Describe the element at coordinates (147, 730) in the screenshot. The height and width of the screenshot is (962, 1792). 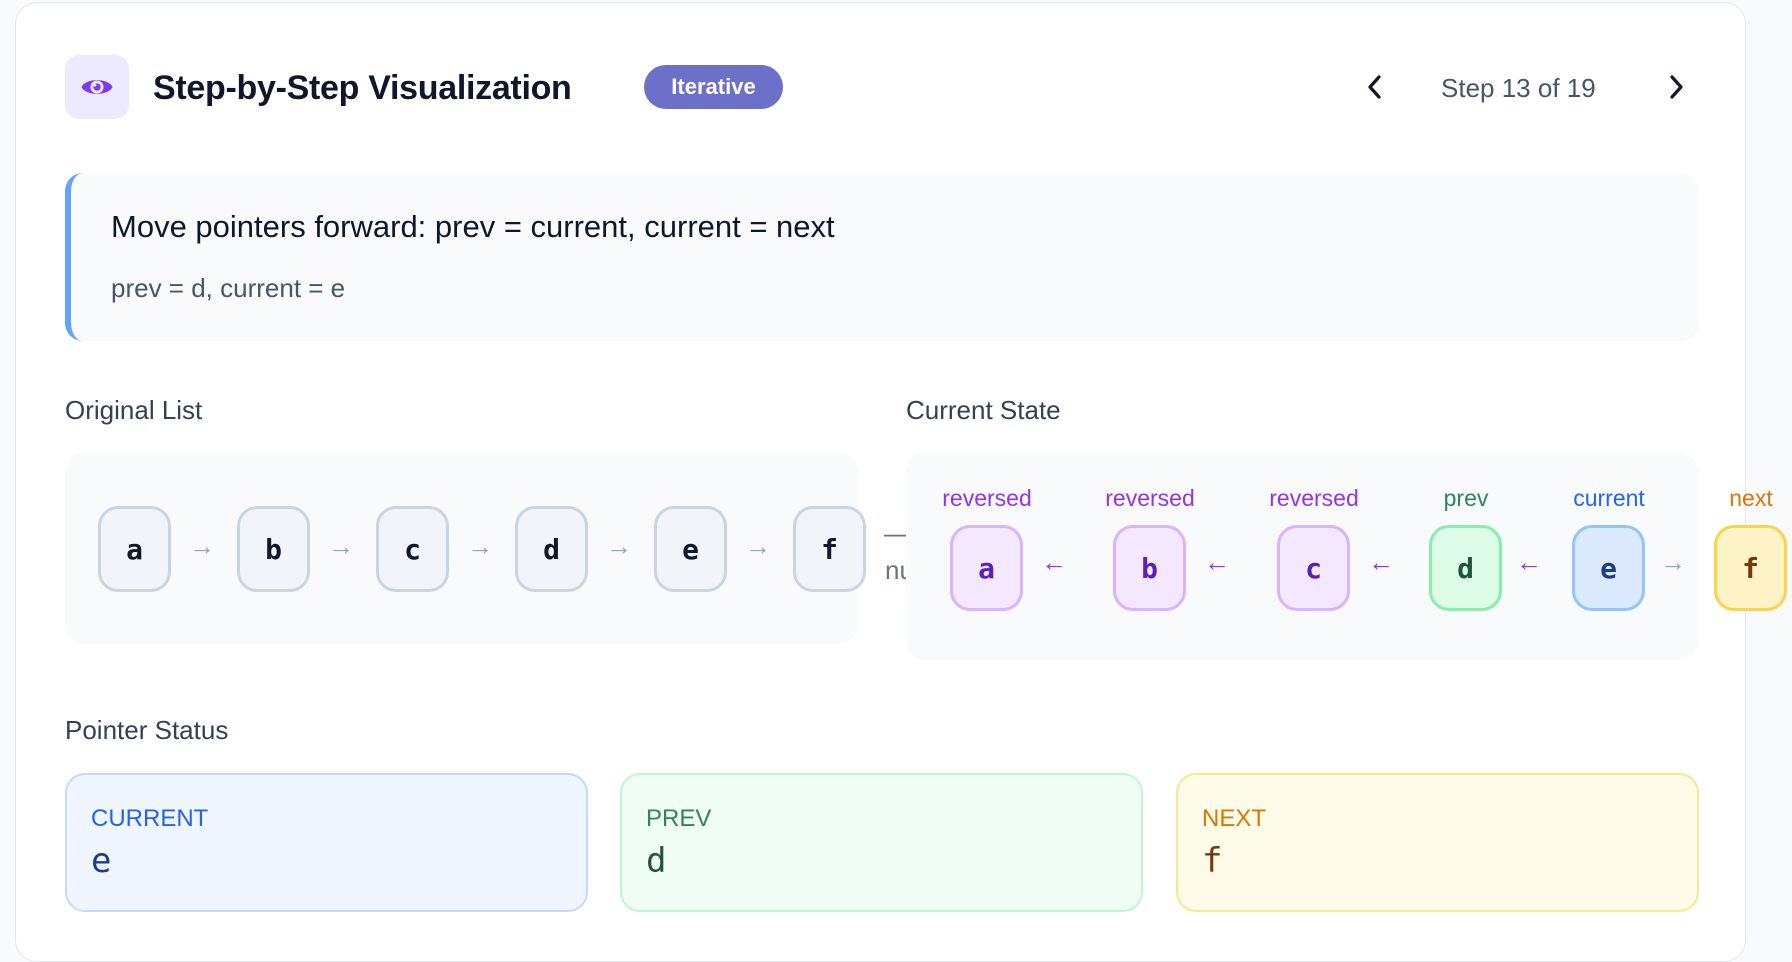
I see `pointer-status-label: Pointer Status` at that location.